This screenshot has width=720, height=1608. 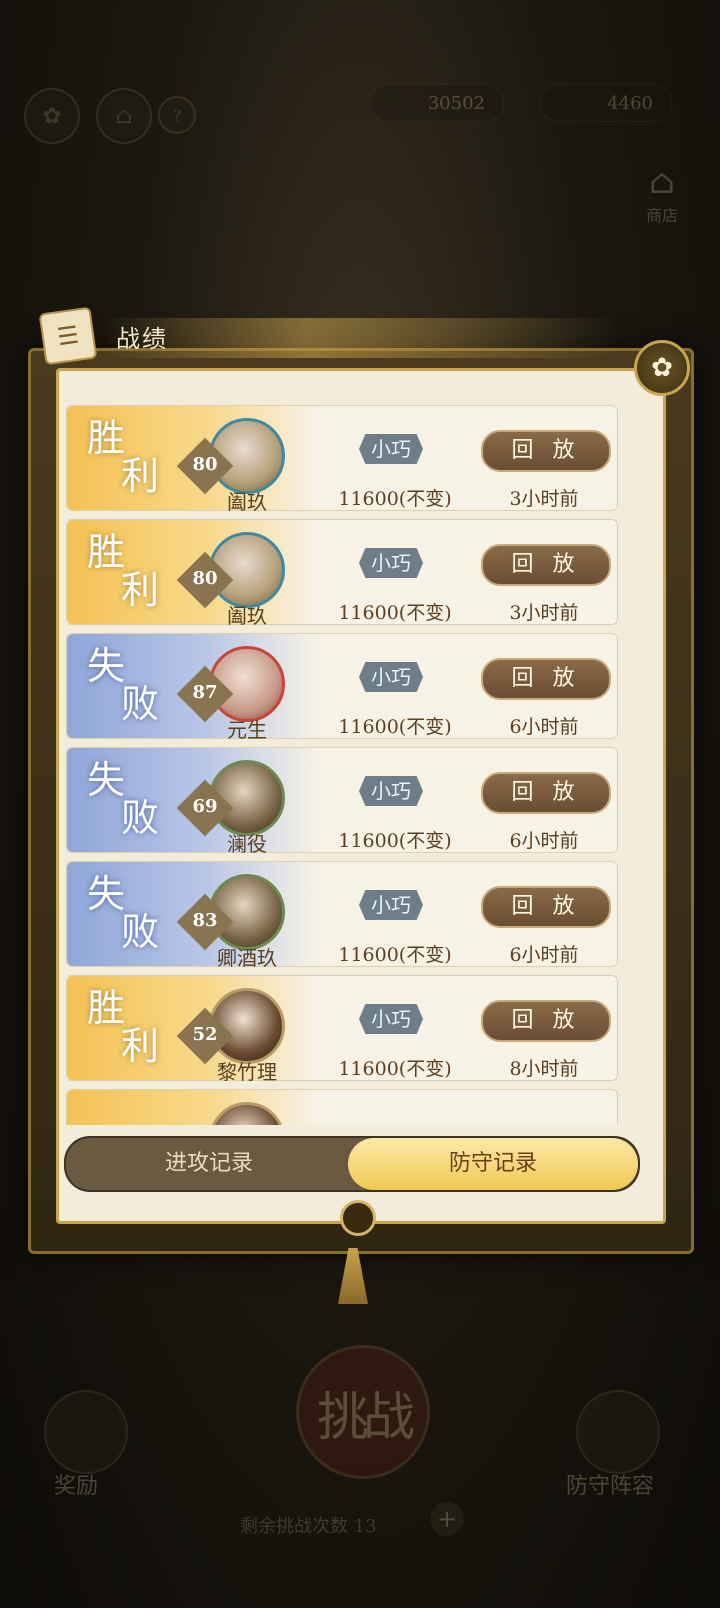 I want to click on close-icon: ✿, so click(x=662, y=368).